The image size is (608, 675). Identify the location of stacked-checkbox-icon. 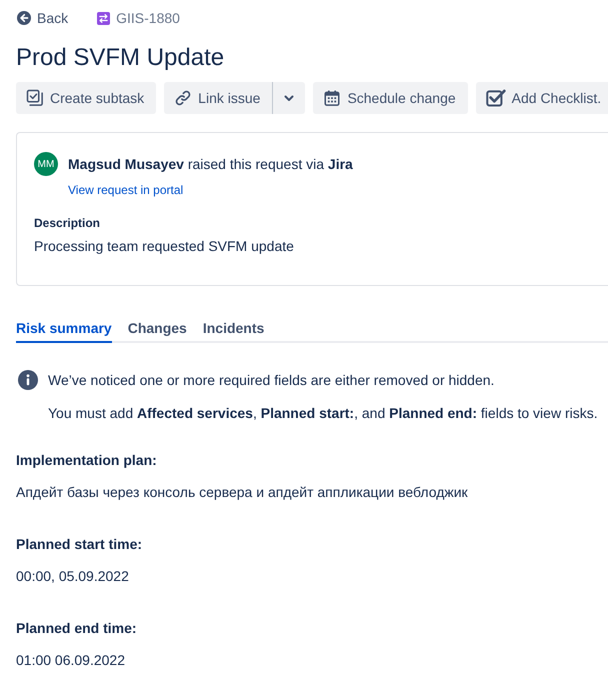
(35, 98).